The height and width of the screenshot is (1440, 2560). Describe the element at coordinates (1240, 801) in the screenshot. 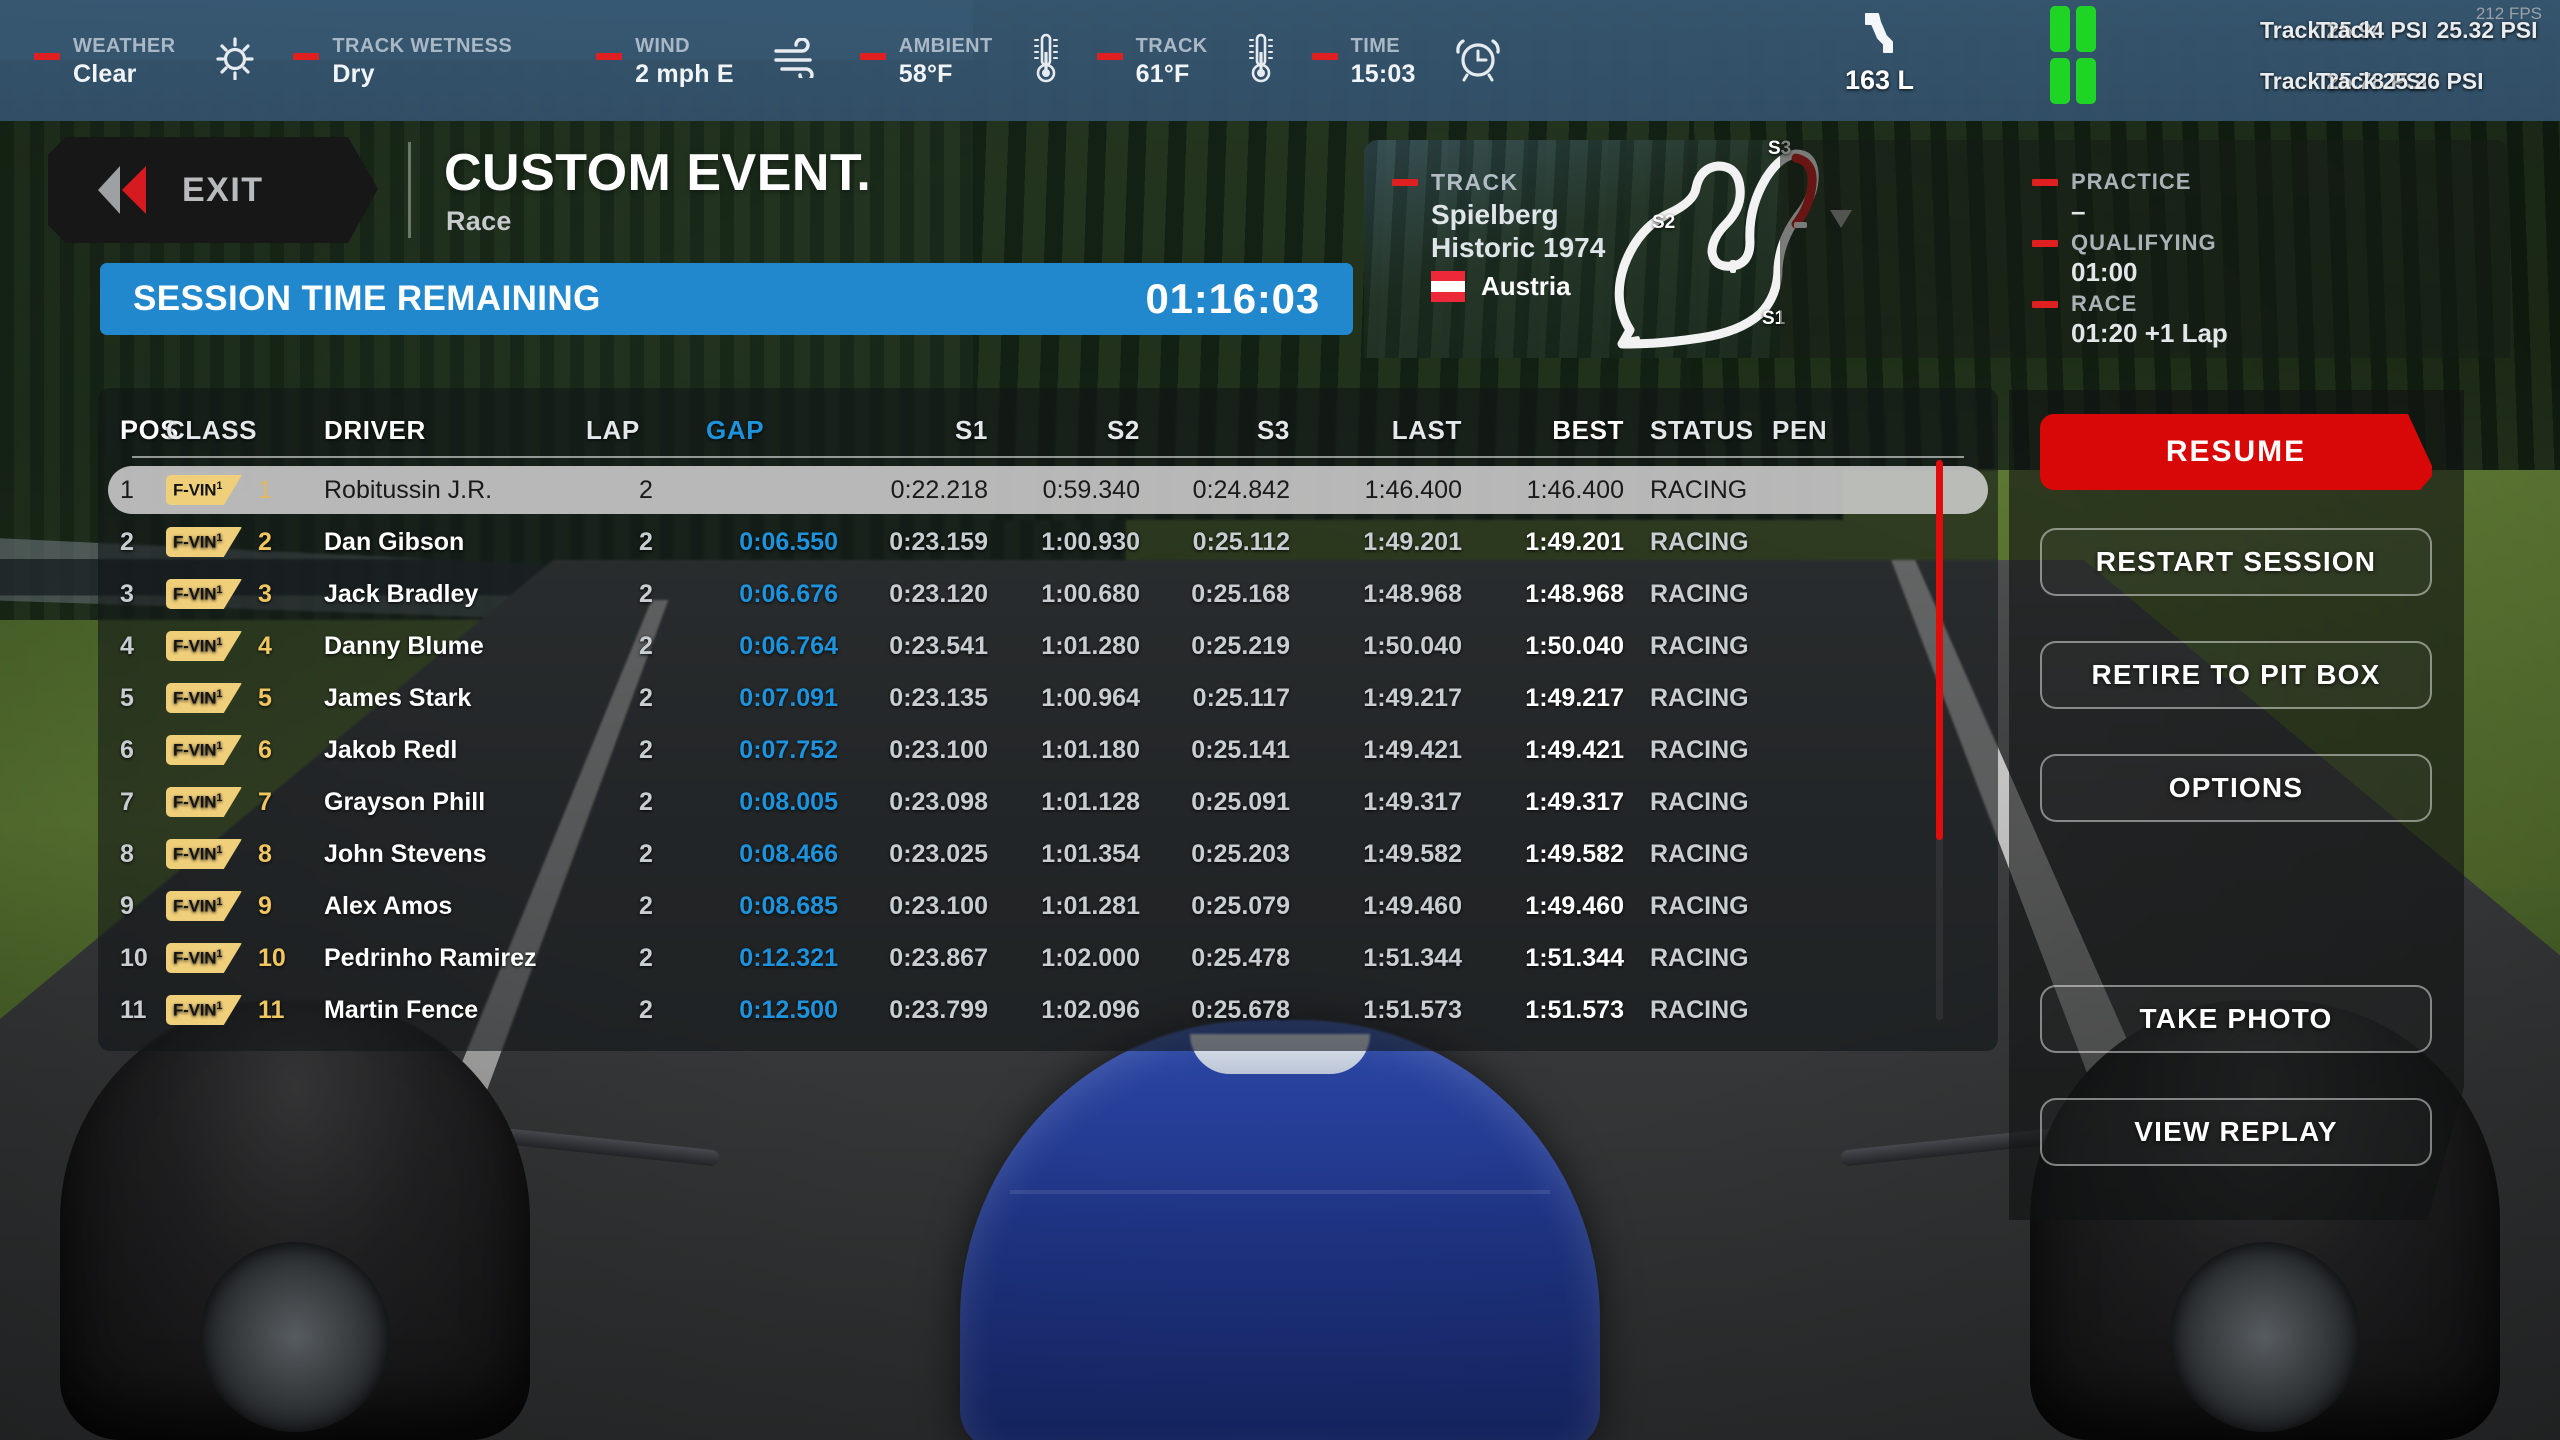

I see `row-sector3: 0:25.091` at that location.